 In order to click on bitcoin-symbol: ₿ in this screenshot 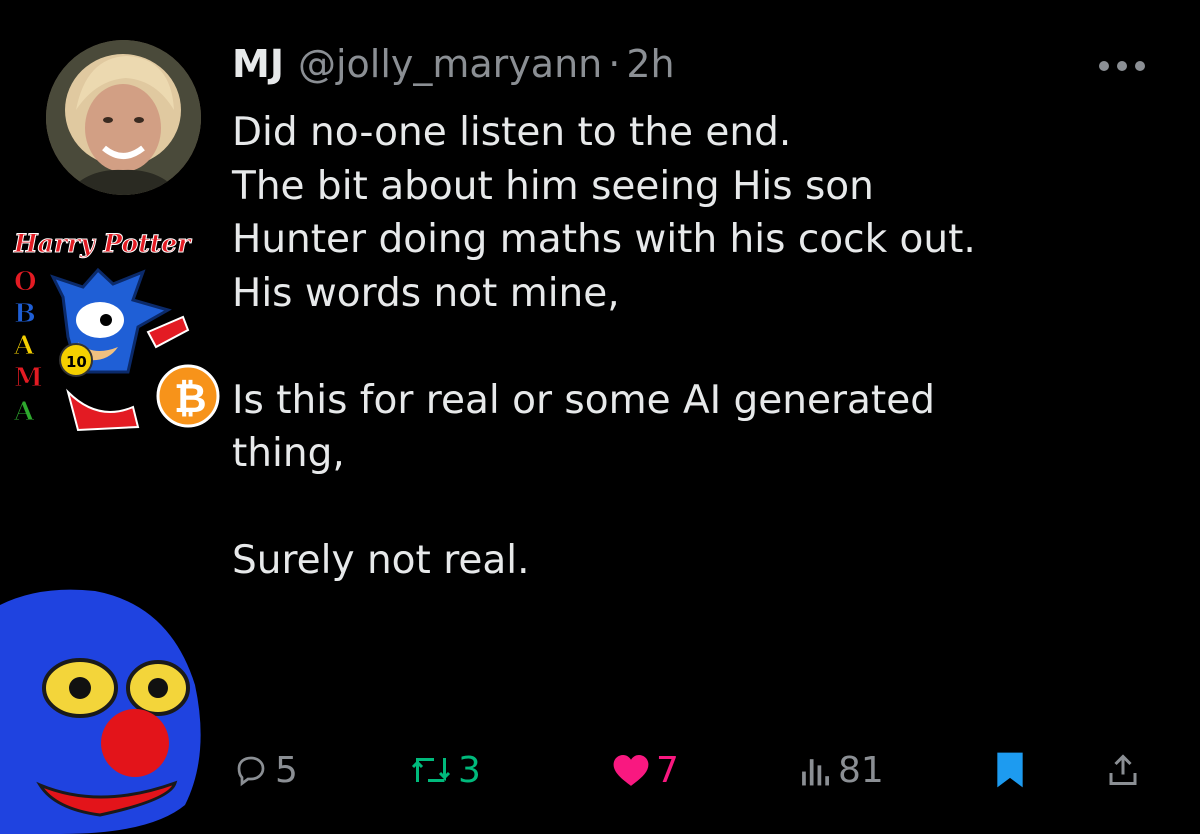, I will do `click(190, 399)`.